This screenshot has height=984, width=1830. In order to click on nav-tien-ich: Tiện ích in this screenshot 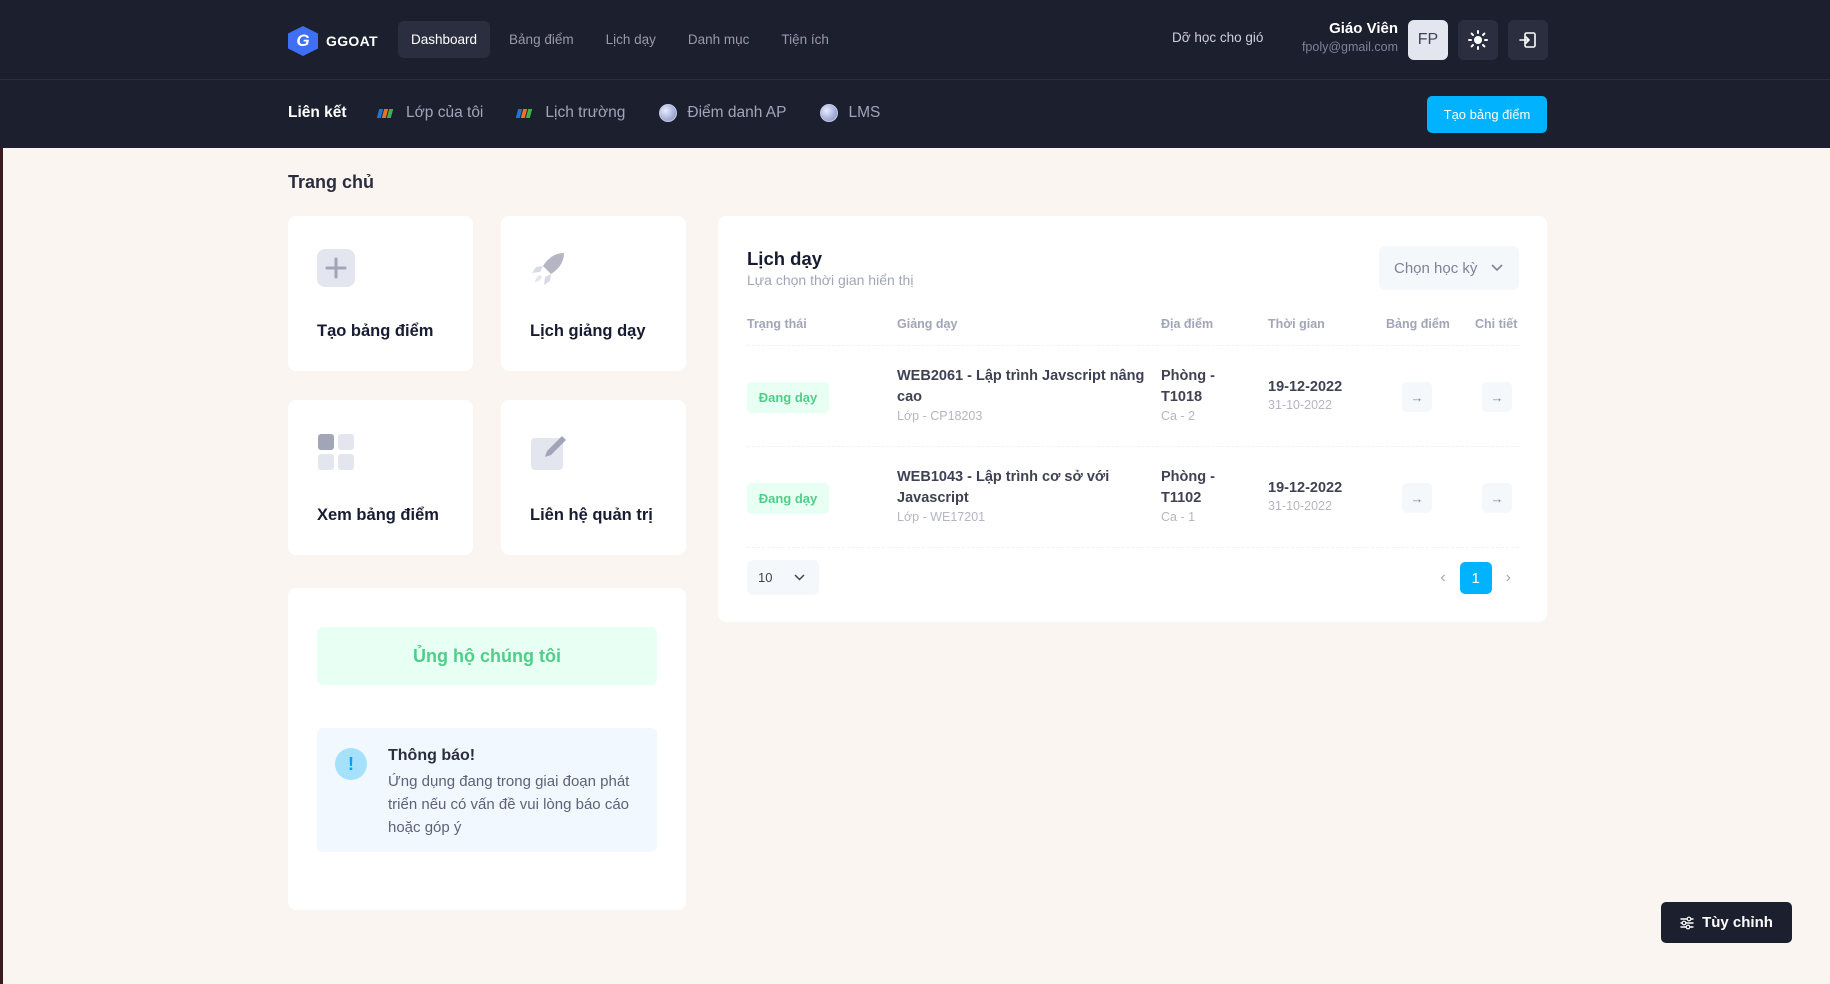, I will do `click(805, 39)`.